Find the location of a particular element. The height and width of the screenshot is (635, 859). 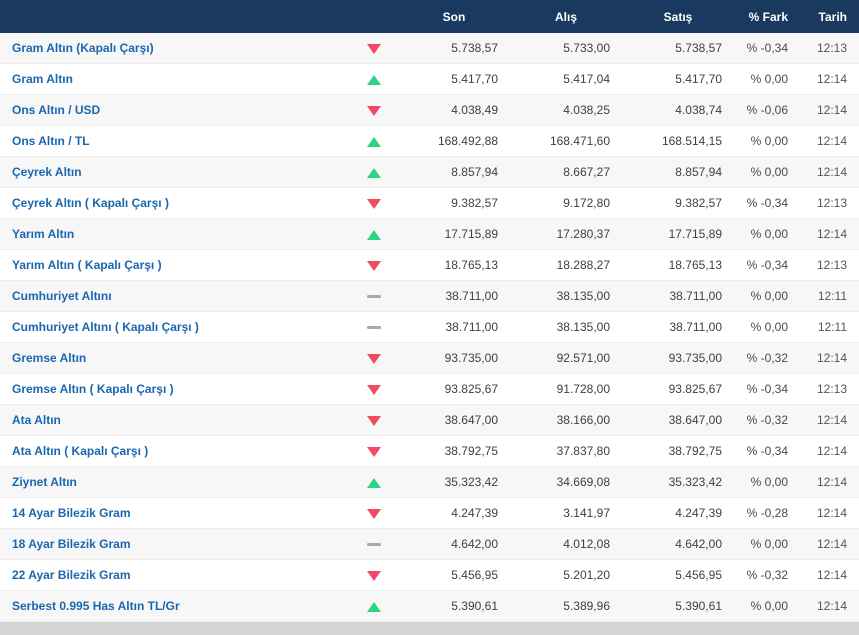

instrument-name-link: Cumhuriyet Altını is located at coordinates (175, 296).